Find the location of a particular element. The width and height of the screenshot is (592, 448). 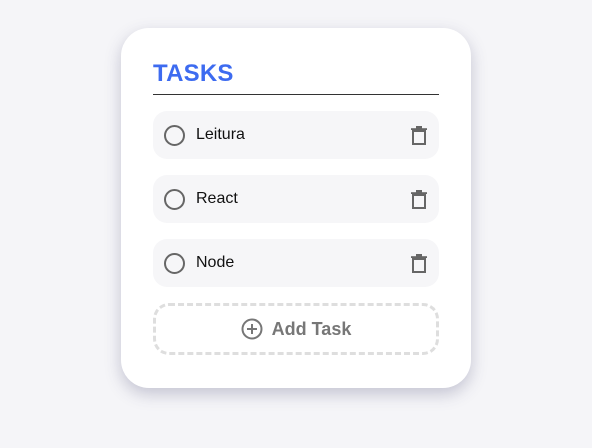

add-task-button: Add Task is located at coordinates (296, 329).